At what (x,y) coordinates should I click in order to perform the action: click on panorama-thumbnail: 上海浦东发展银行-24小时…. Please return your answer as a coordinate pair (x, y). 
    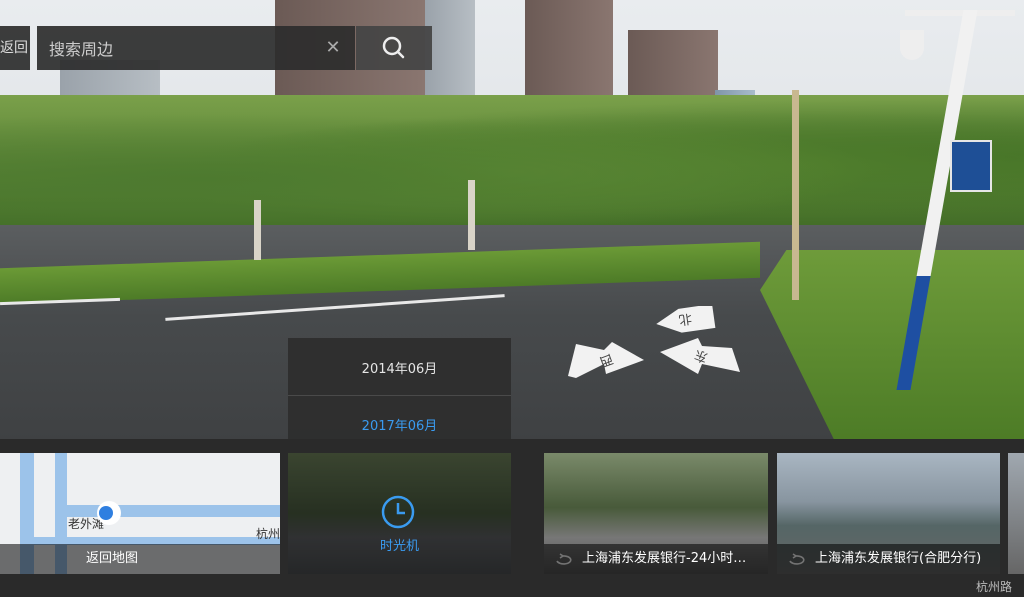
    Looking at the image, I should click on (656, 513).